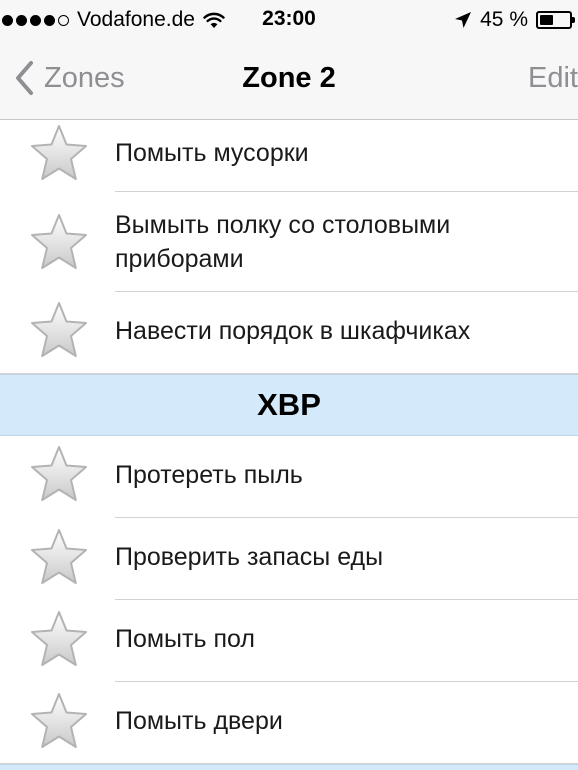  What do you see at coordinates (249, 557) in the screenshot?
I see `task-label: Проверить запасы еды` at bounding box center [249, 557].